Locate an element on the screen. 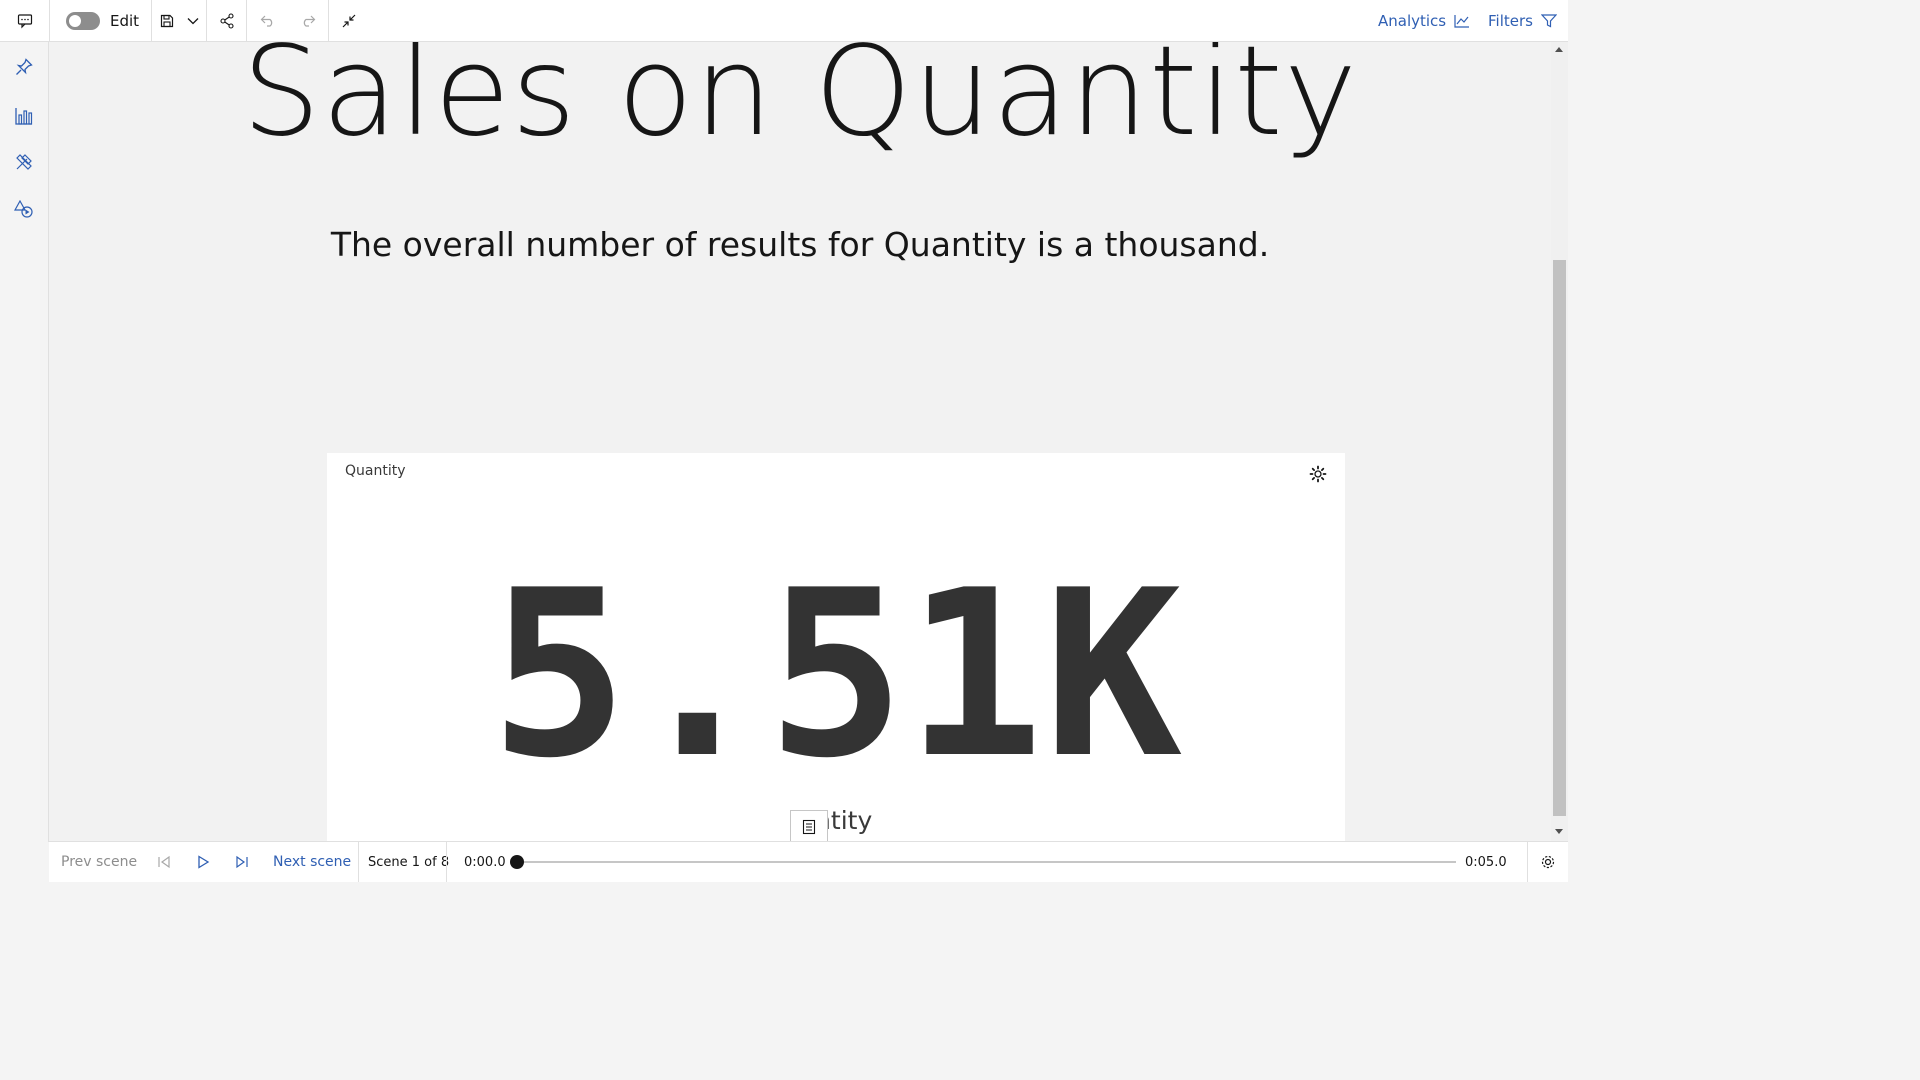 Image resolution: width=1920 pixels, height=1080 pixels. edit-toggle: Edit is located at coordinates (102, 20).